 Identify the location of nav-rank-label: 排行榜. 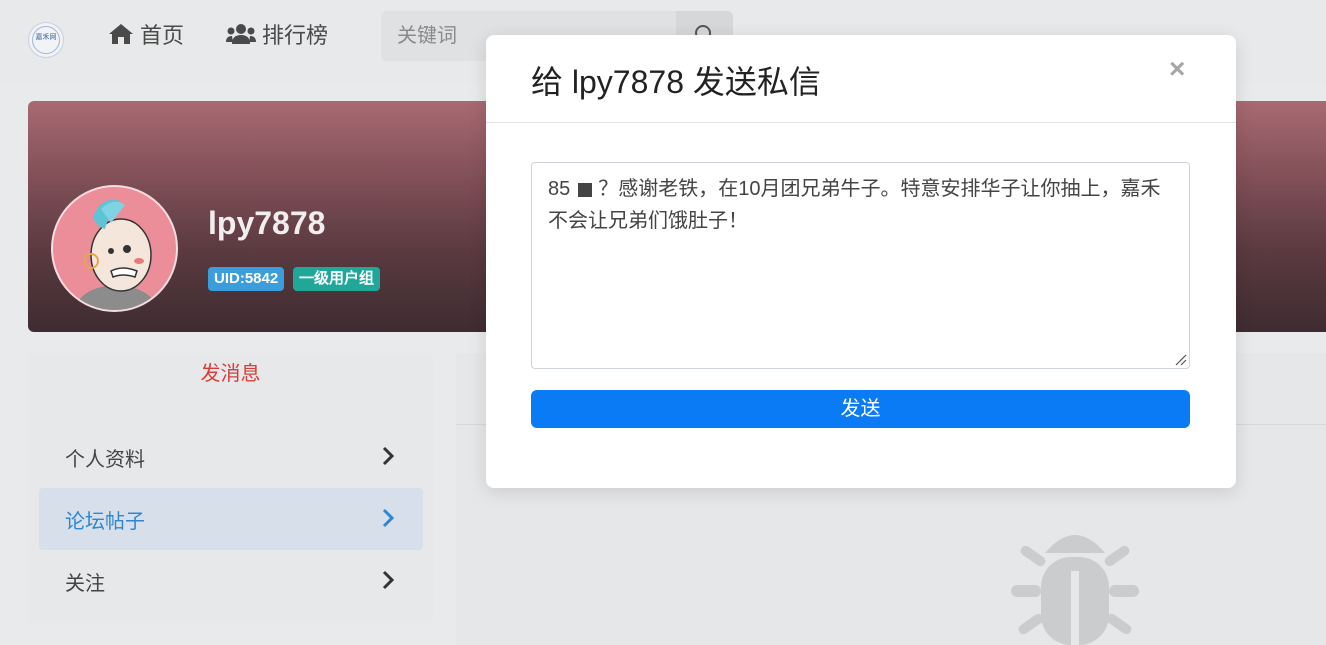
(295, 35).